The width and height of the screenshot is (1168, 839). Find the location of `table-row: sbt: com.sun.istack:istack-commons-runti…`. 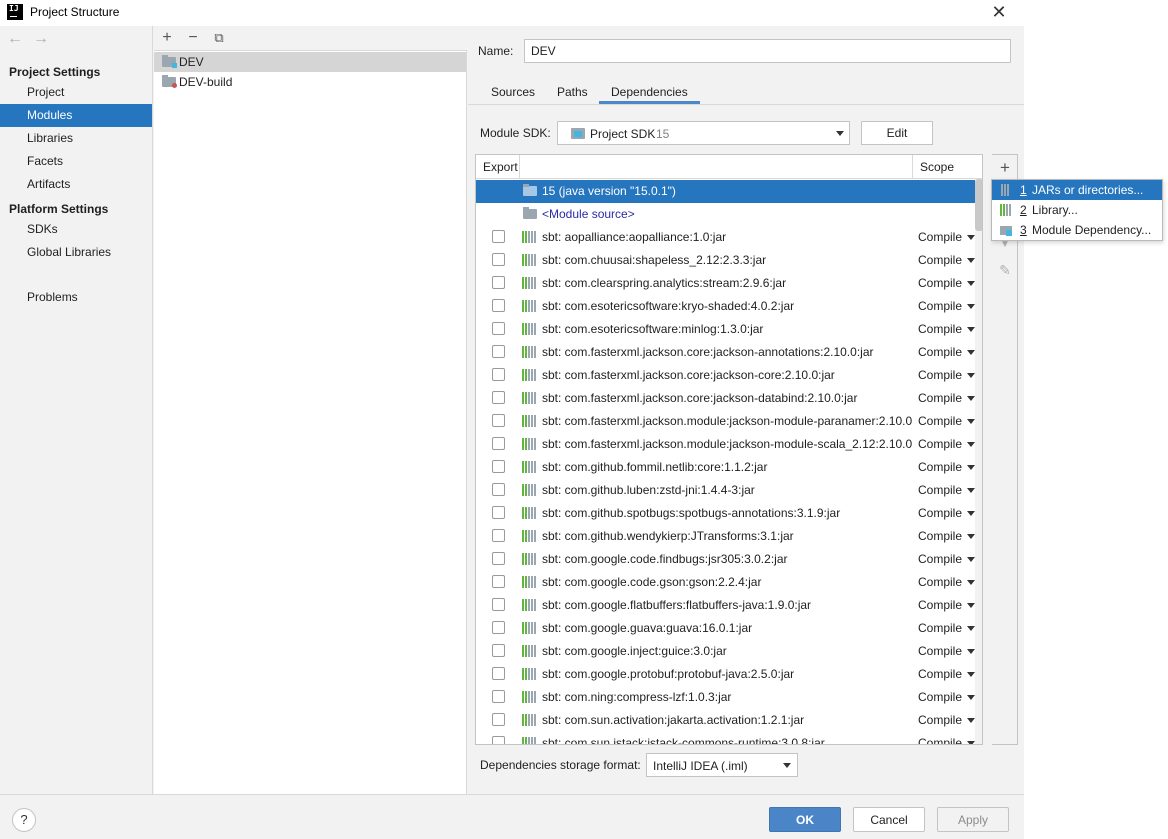

table-row: sbt: com.sun.istack:istack-commons-runti… is located at coordinates (729, 738).